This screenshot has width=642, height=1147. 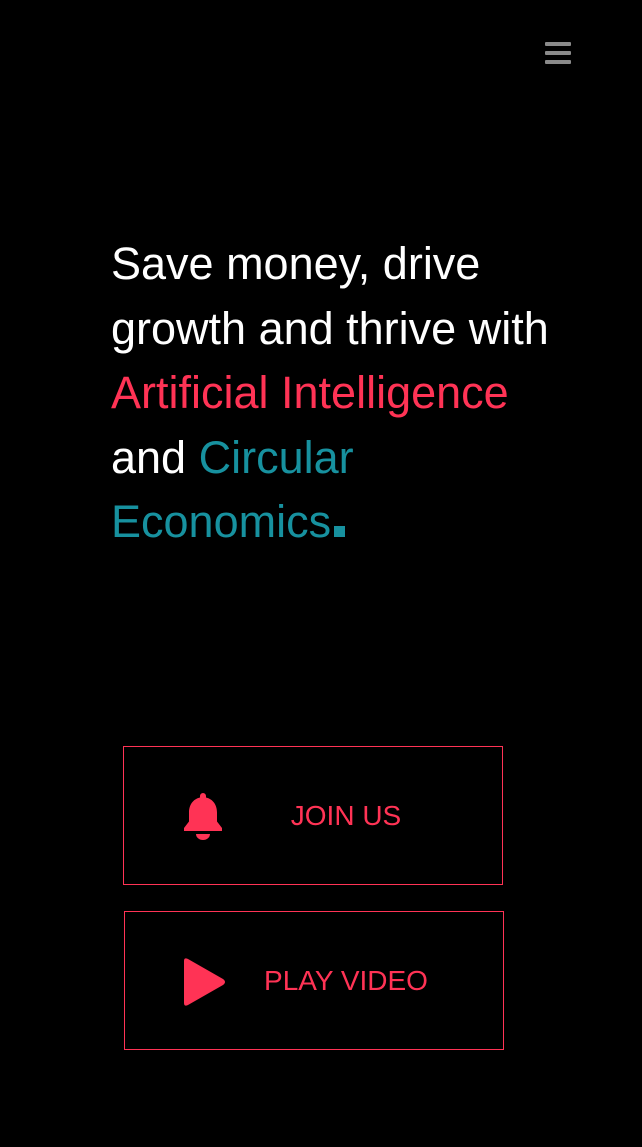 What do you see at coordinates (346, 980) in the screenshot?
I see `play-video-label: PLAY VIDEO` at bounding box center [346, 980].